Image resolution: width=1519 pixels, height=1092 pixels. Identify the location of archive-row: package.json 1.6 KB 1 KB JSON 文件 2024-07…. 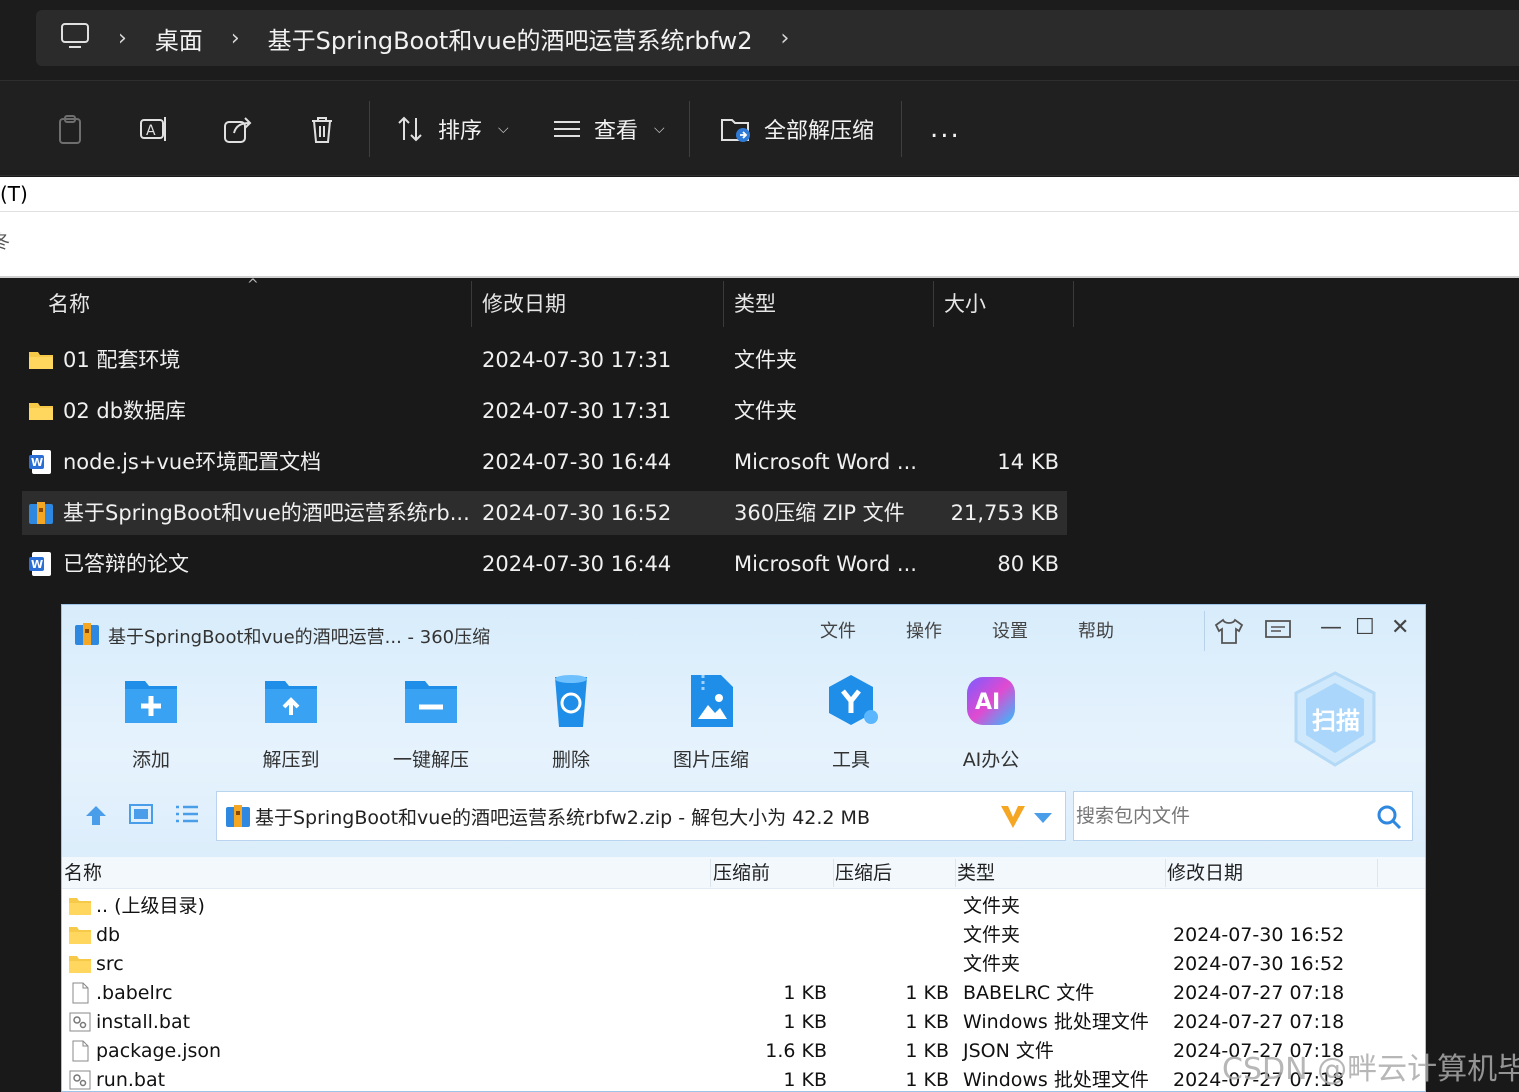
(743, 1051).